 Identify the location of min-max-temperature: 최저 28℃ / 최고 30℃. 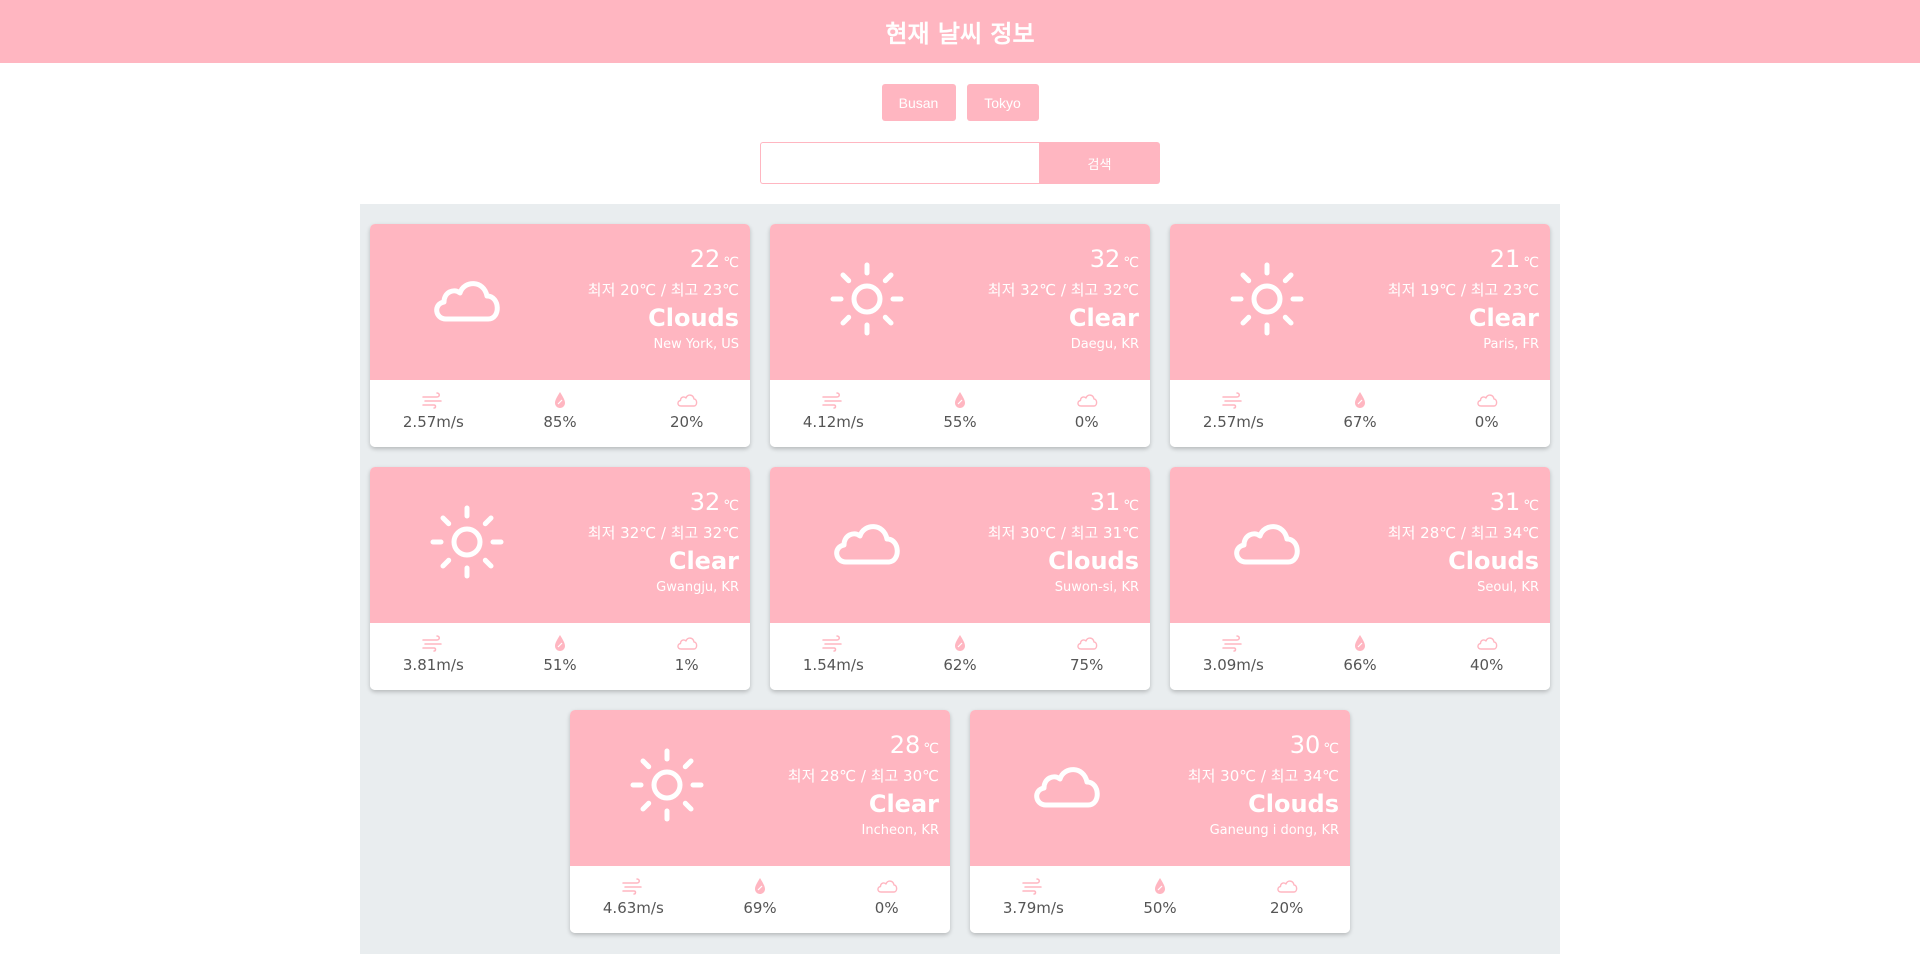
(863, 776).